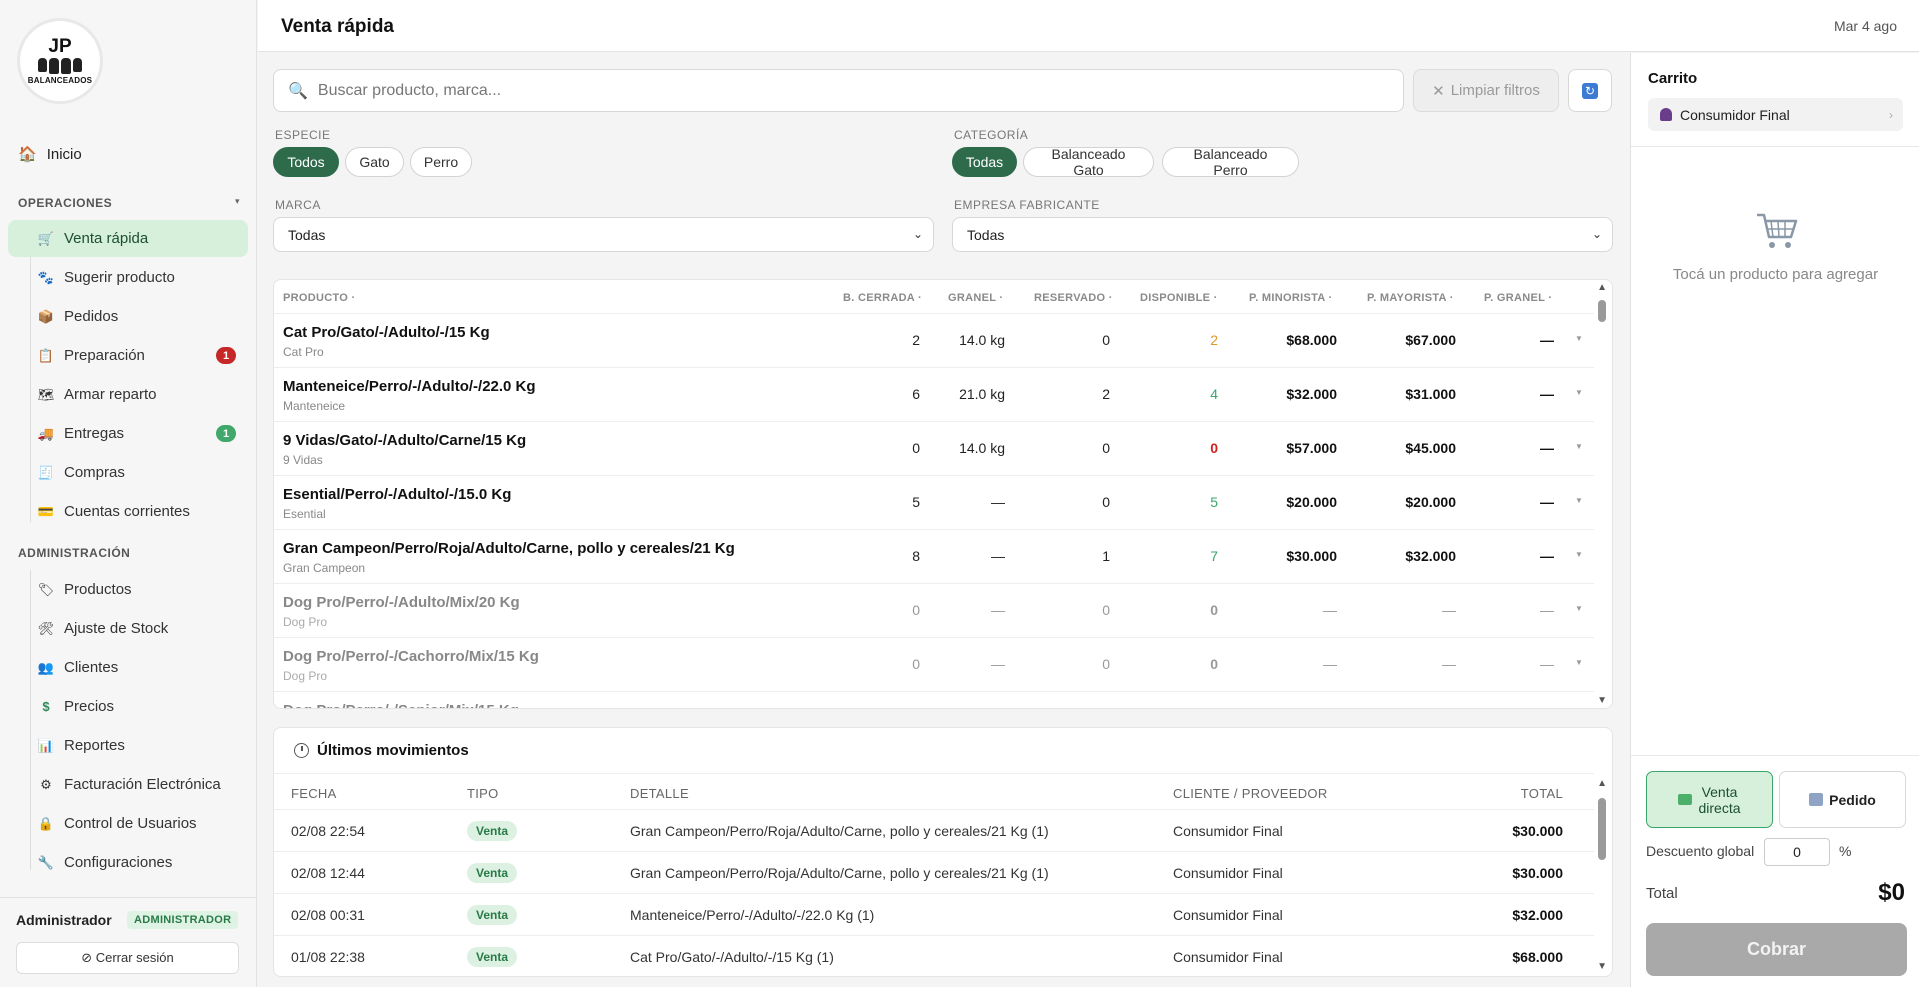 Image resolution: width=1919 pixels, height=987 pixels. What do you see at coordinates (127, 958) in the screenshot?
I see `logout-button: ⊘ Cerrar sesión` at bounding box center [127, 958].